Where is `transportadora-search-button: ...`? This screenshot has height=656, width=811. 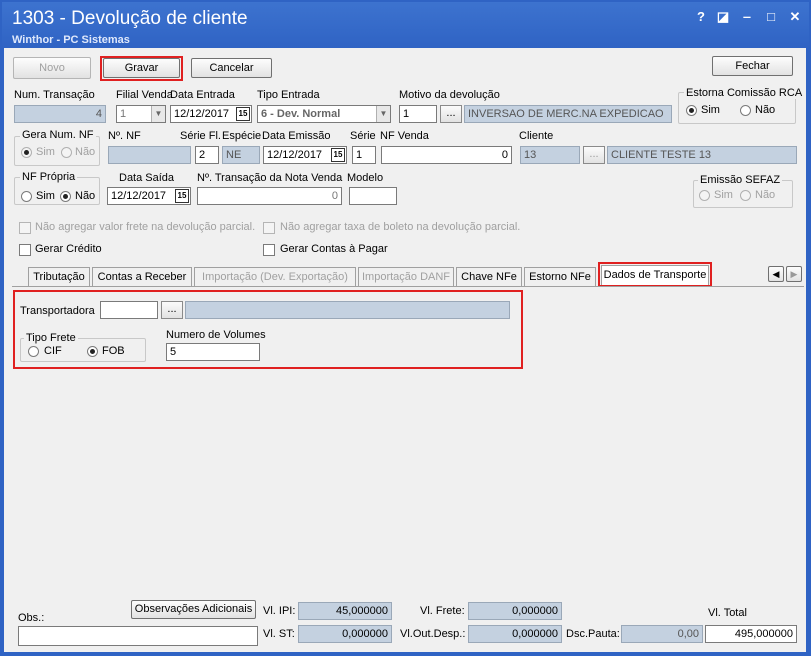
transportadora-search-button: ... is located at coordinates (172, 310).